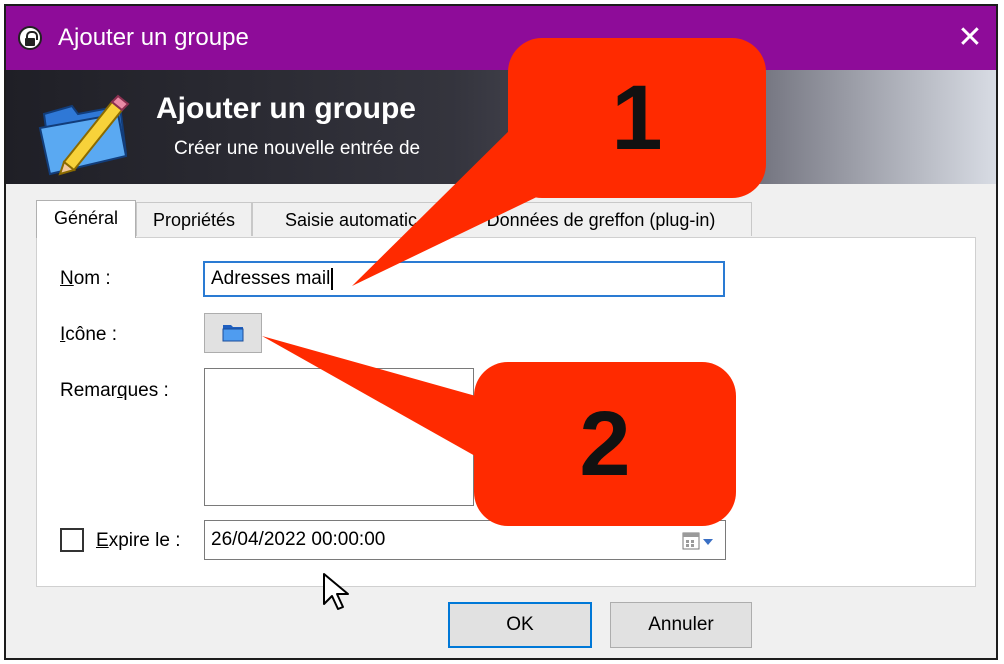  I want to click on lock-icon, so click(30, 38).